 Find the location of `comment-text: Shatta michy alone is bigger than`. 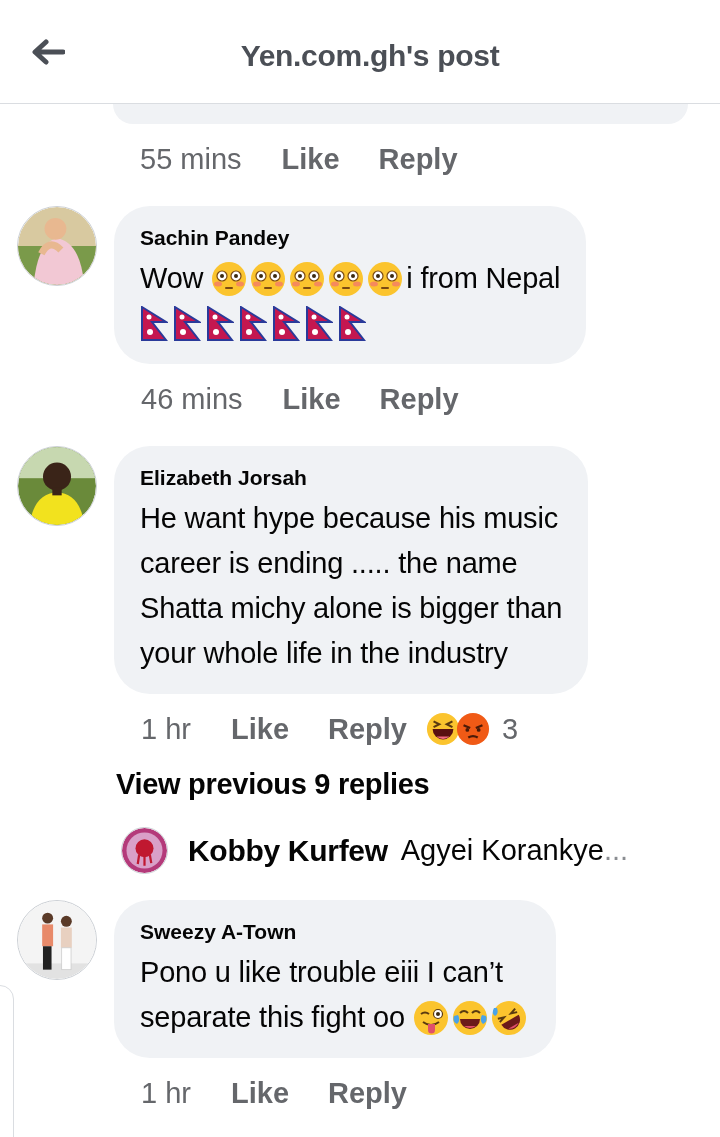

comment-text: Shatta michy alone is bigger than is located at coordinates (351, 608).